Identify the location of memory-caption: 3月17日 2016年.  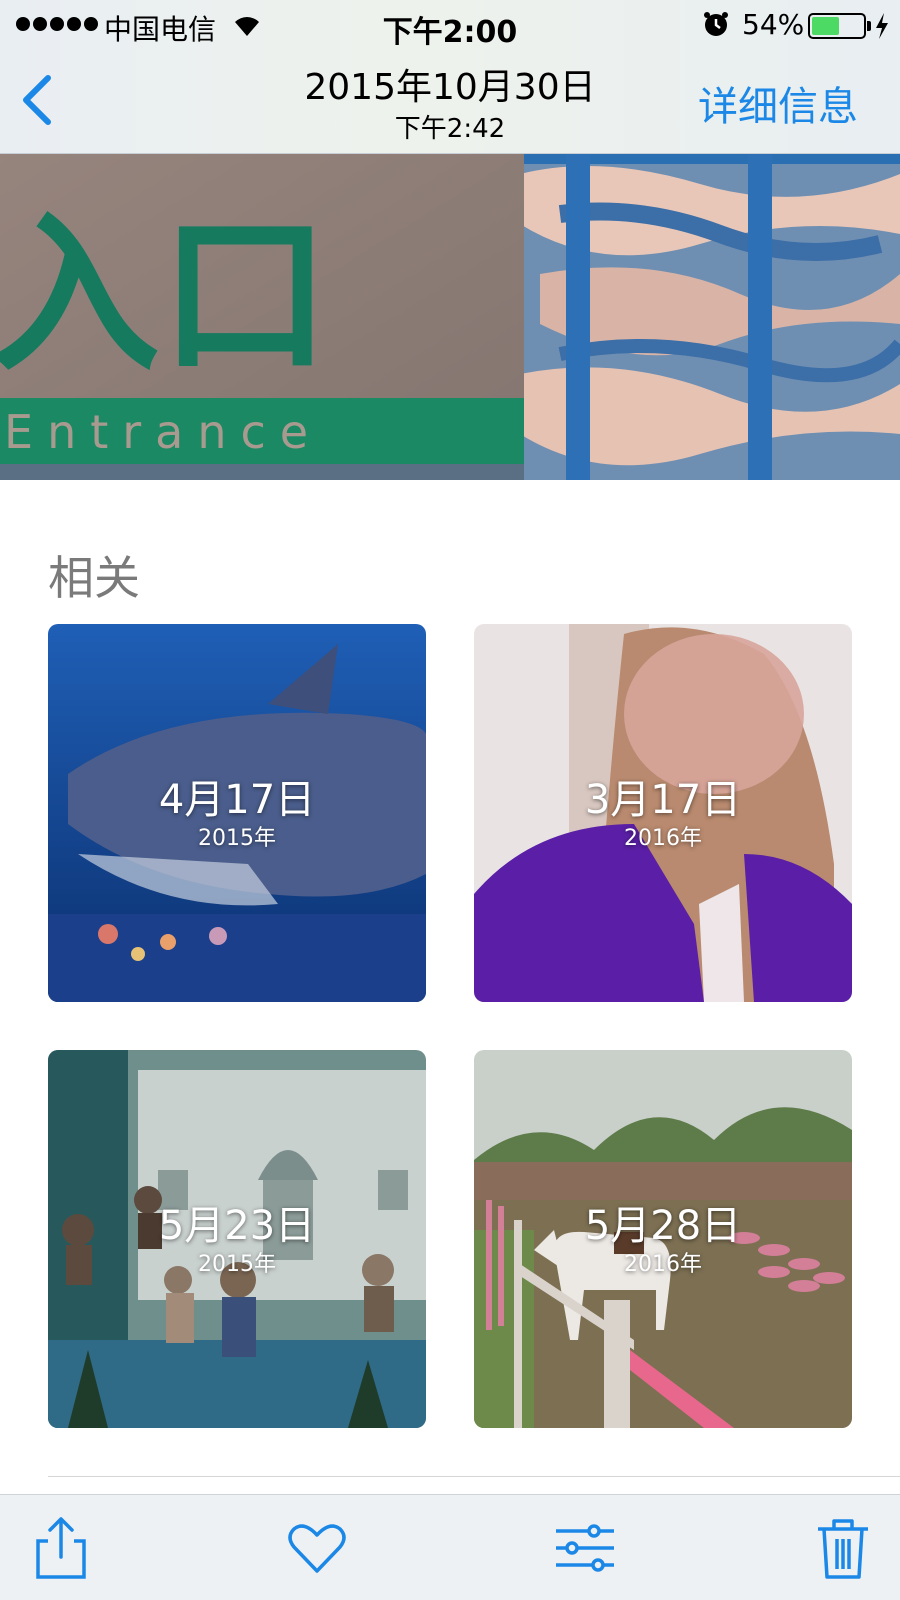
(663, 815).